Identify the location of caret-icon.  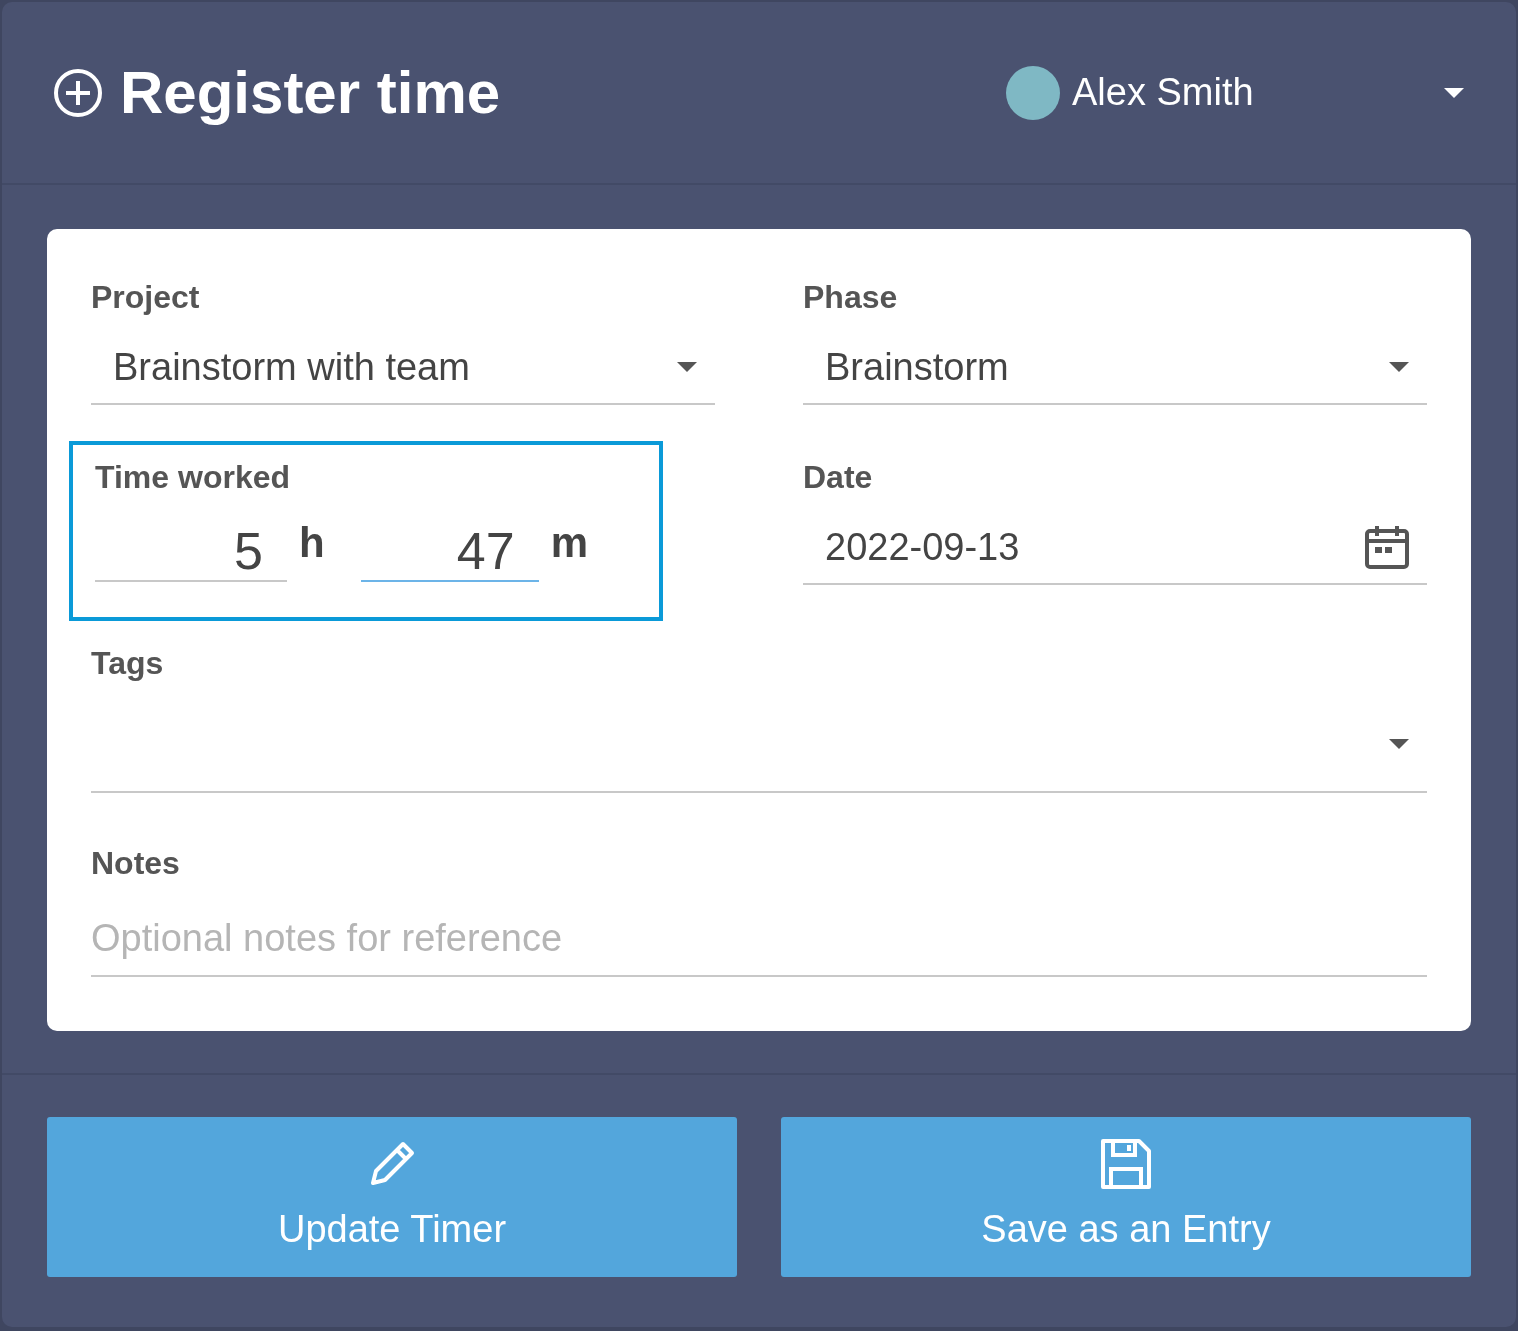
(1454, 92).